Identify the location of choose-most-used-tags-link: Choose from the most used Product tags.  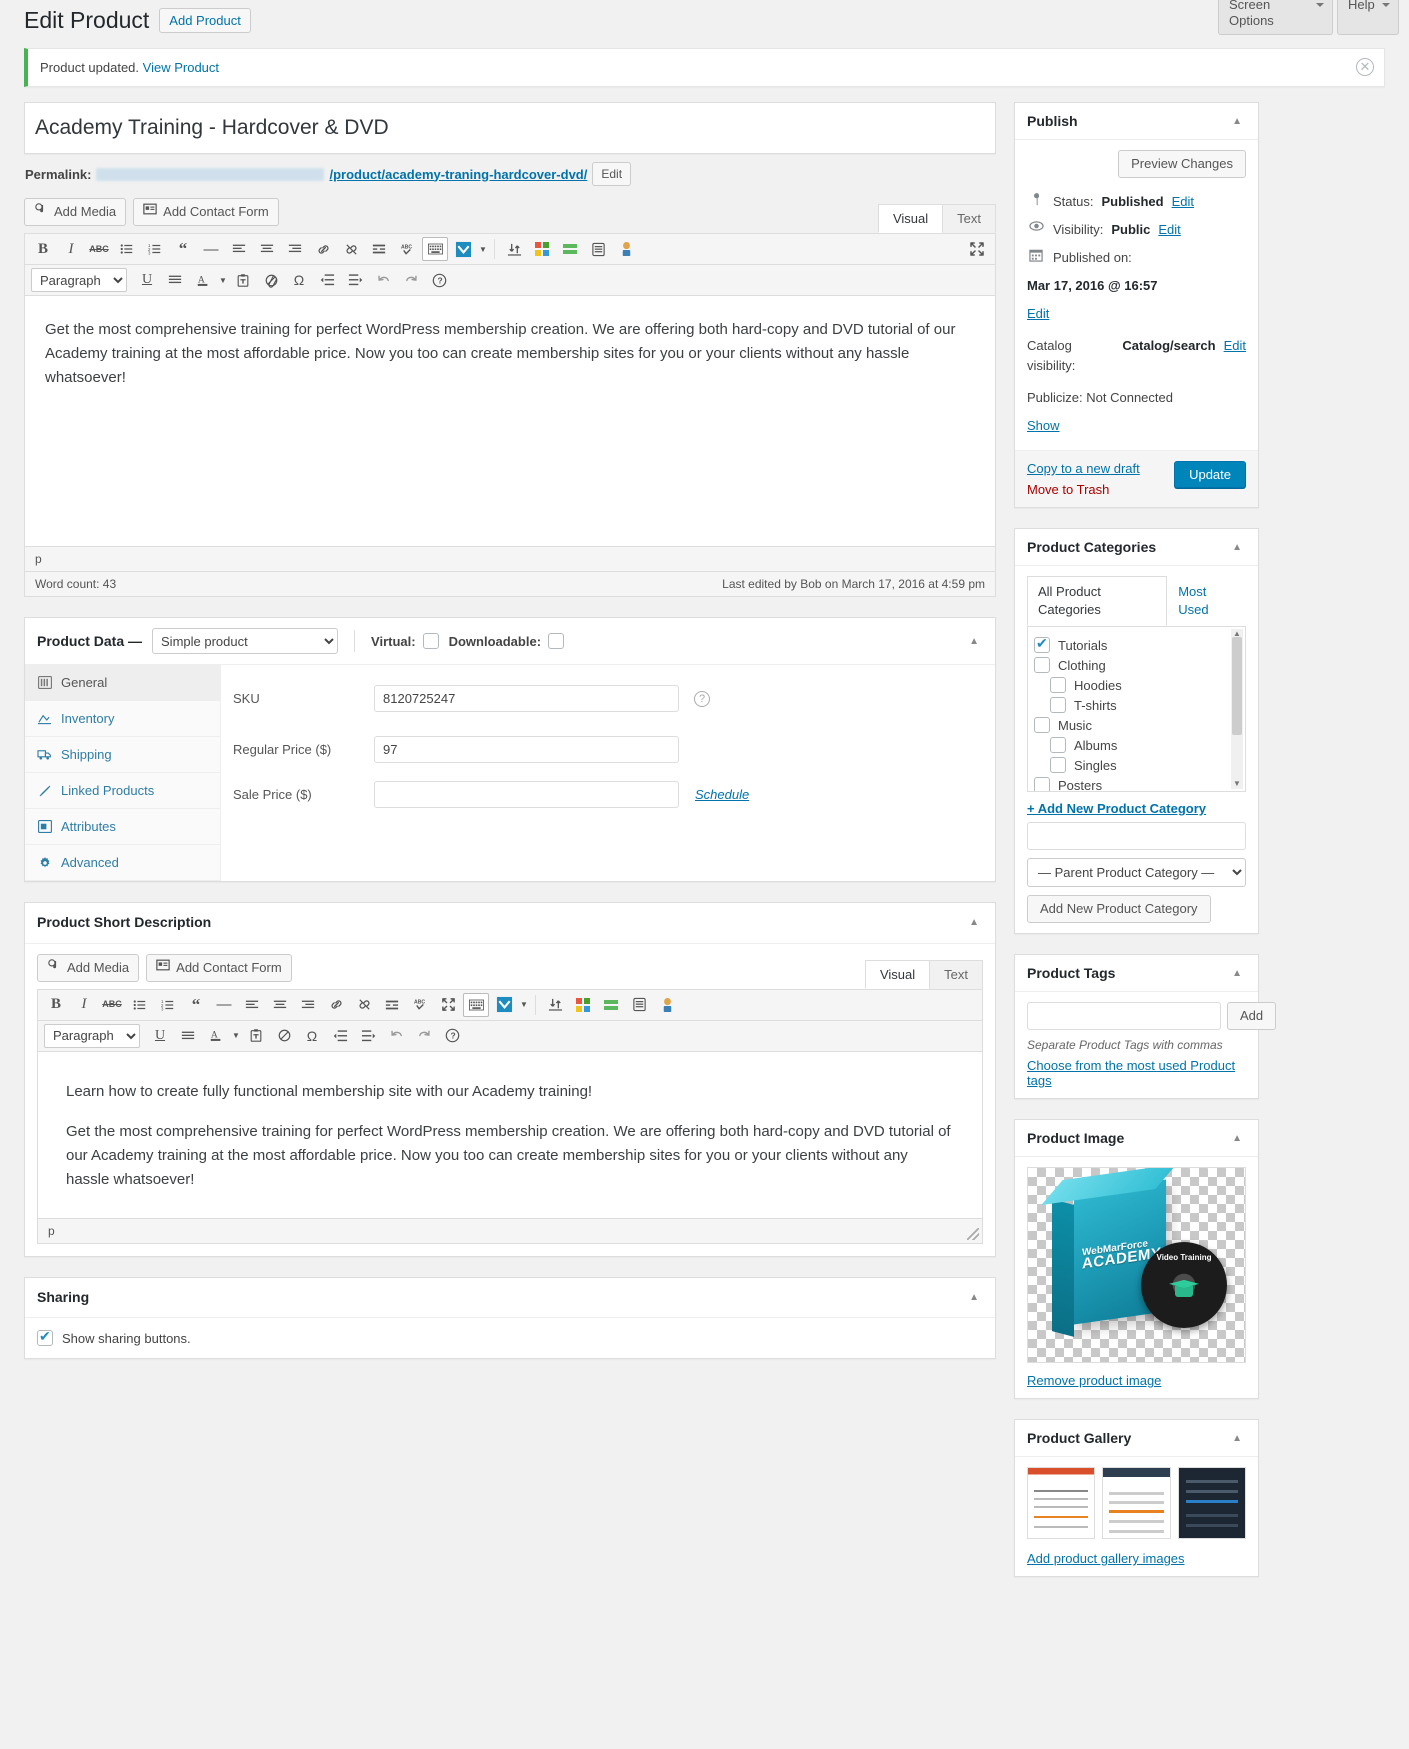
(1131, 1073).